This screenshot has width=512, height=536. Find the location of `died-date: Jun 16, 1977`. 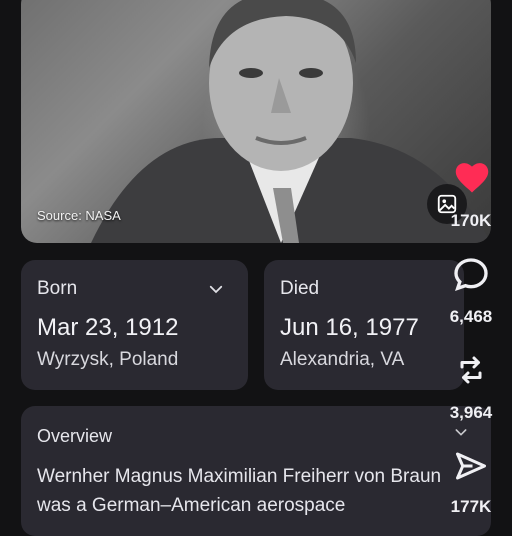

died-date: Jun 16, 1977 is located at coordinates (349, 327).